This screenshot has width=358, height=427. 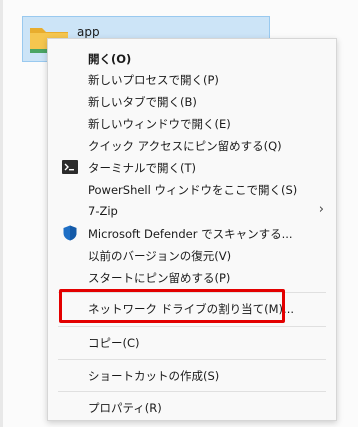 I want to click on folder-name: app, so click(x=88, y=32).